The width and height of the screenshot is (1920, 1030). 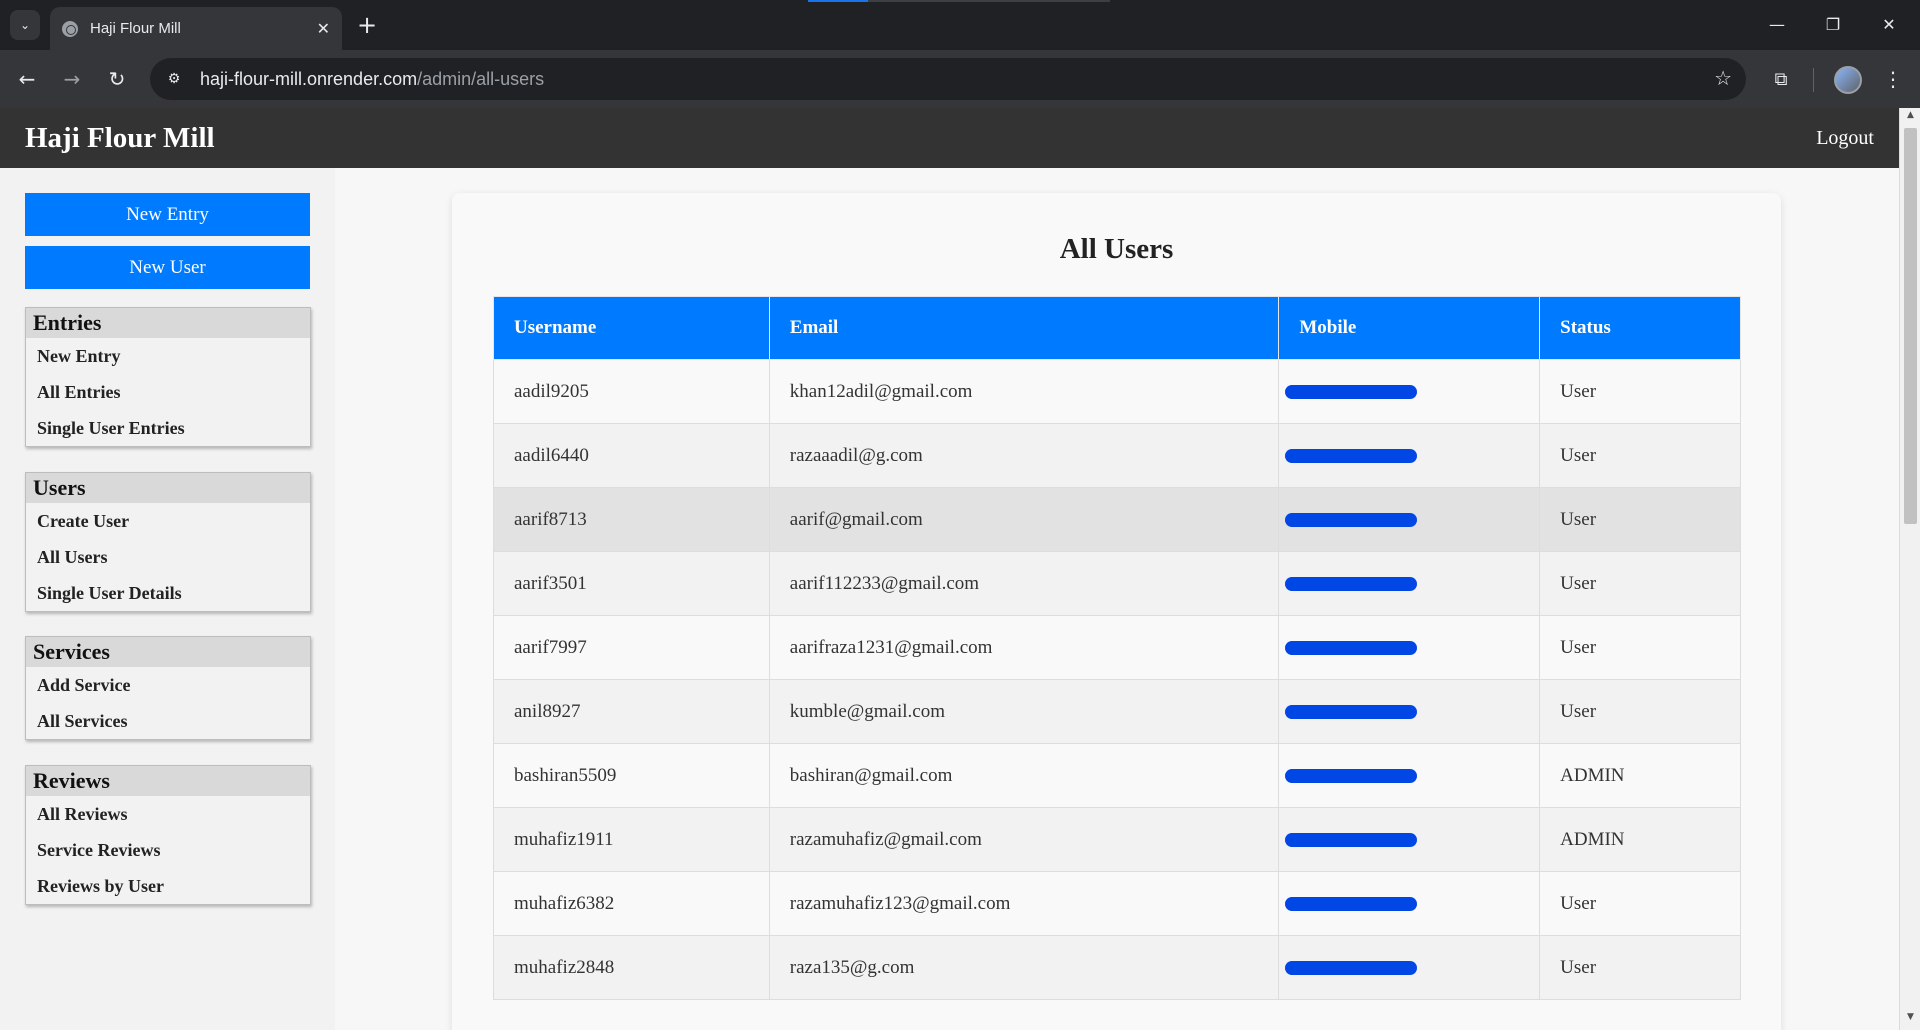 What do you see at coordinates (949, 138) in the screenshot?
I see `app-header: Haji Flour Mill Logout` at bounding box center [949, 138].